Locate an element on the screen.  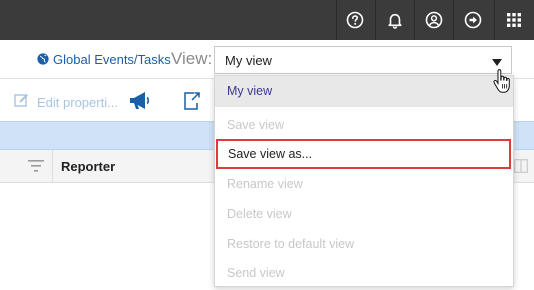
megaphone-icon is located at coordinates (140, 101).